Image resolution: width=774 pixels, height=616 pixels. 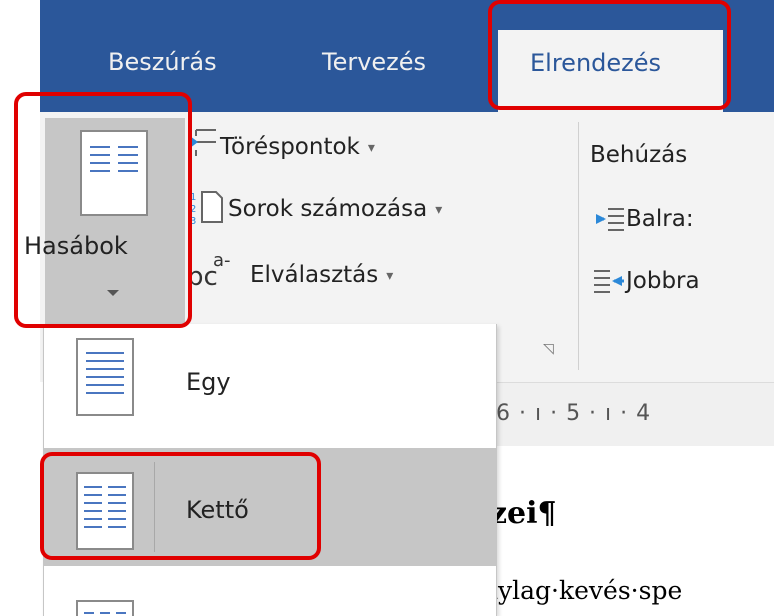 I want to click on hyphenation-button: Elválasztás ▾, so click(x=321, y=275).